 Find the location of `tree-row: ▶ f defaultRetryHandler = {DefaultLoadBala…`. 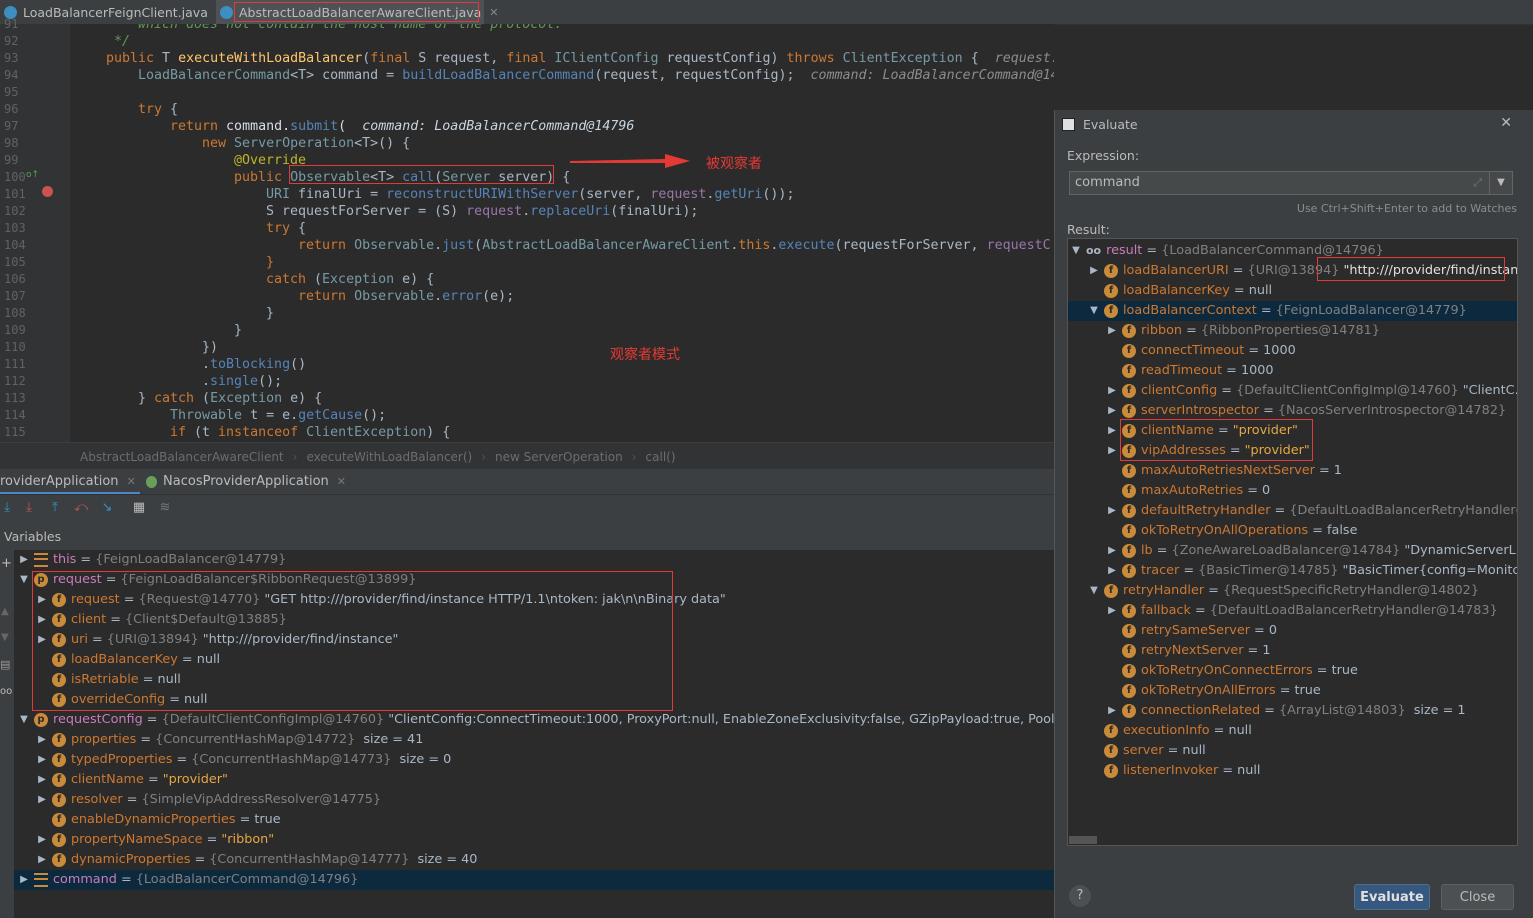

tree-row: ▶ f defaultRetryHandler = {DefaultLoadBala… is located at coordinates (1292, 511).